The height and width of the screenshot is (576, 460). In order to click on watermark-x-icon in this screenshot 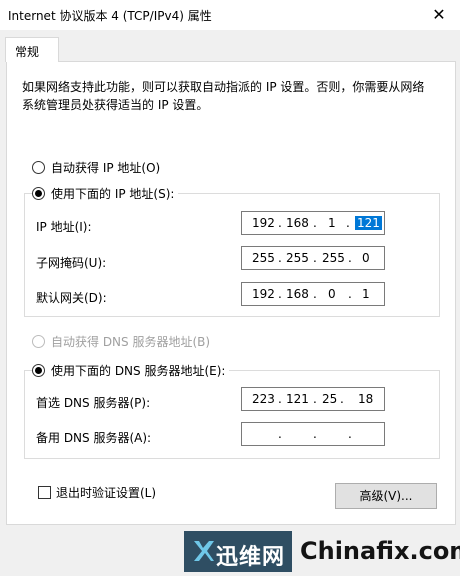, I will do `click(204, 551)`.